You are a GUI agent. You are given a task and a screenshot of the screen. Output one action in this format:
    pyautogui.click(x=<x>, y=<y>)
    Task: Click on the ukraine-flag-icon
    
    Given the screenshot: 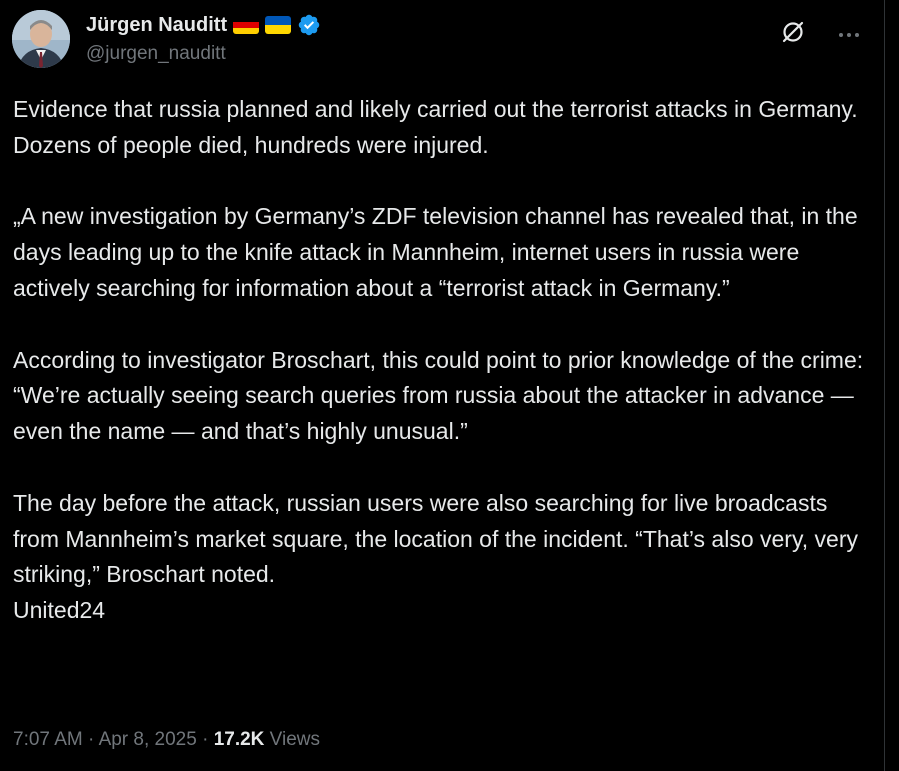 What is the action you would take?
    pyautogui.click(x=278, y=25)
    